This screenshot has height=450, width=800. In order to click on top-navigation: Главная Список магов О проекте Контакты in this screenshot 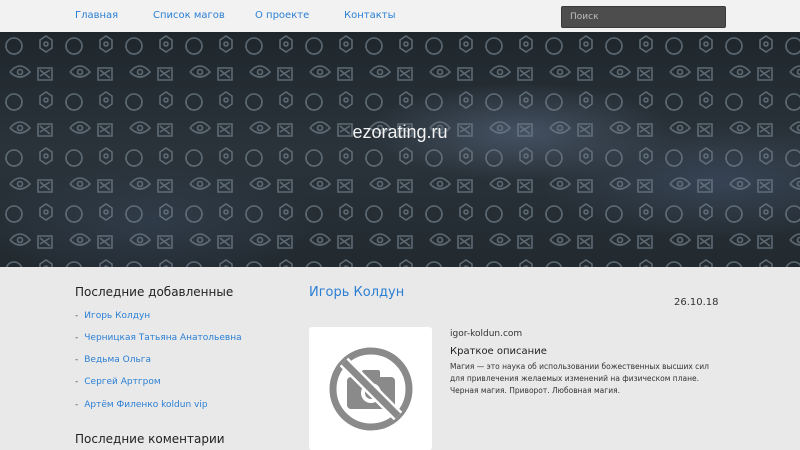, I will do `click(400, 16)`.